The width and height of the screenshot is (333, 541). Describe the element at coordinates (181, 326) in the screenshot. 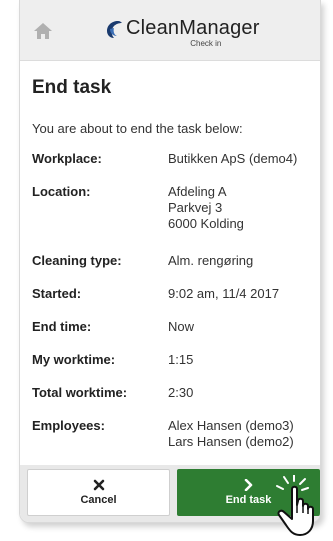

I see `end-time-value: Now` at that location.